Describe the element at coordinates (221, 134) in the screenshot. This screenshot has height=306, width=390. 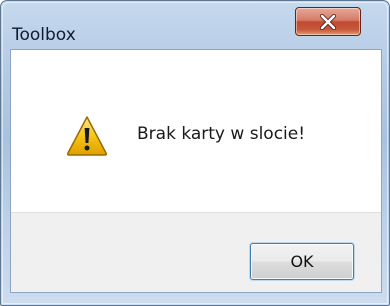
I see `message-text: Brak karty w slocie!` at that location.